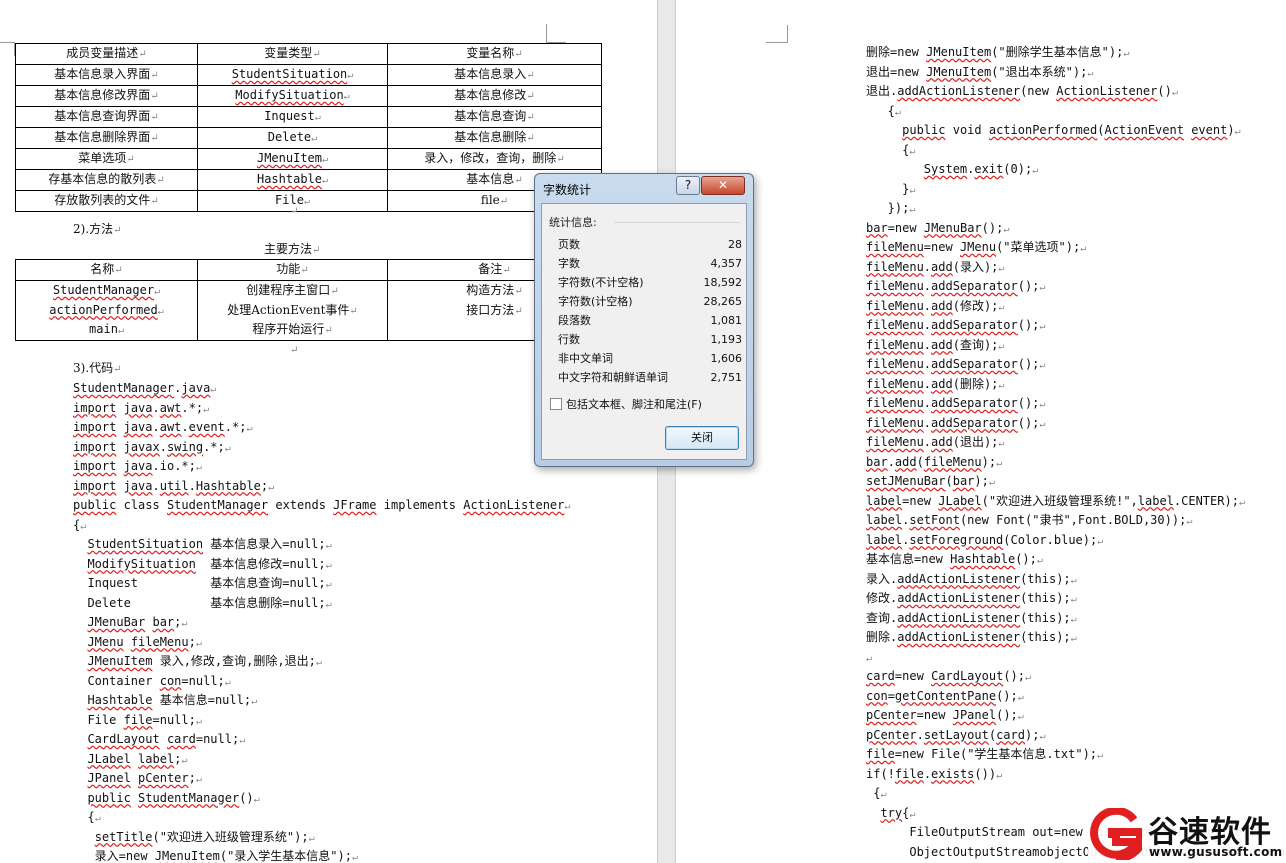 This screenshot has width=1286, height=863. I want to click on watermark-url: www.gususoft.com, so click(1216, 852).